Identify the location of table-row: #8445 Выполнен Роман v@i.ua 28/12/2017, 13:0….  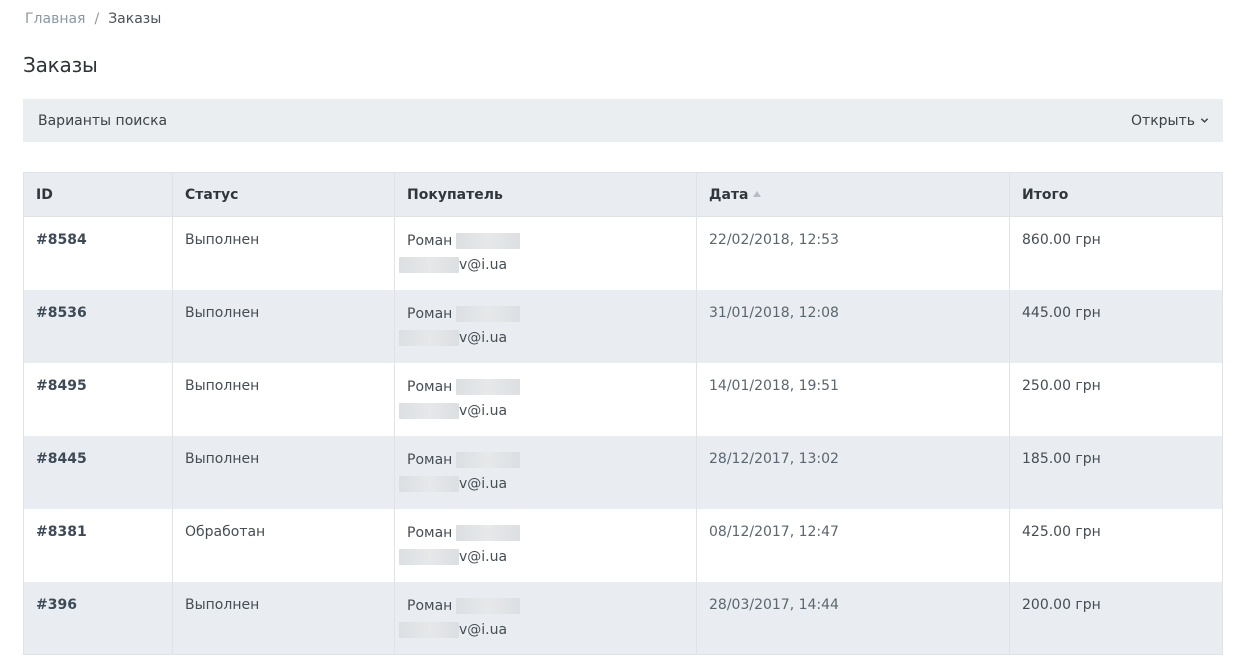
(623, 472).